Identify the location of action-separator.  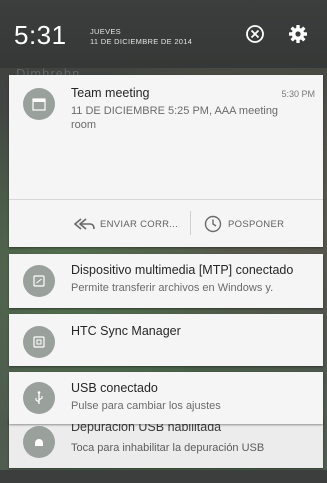
(190, 223).